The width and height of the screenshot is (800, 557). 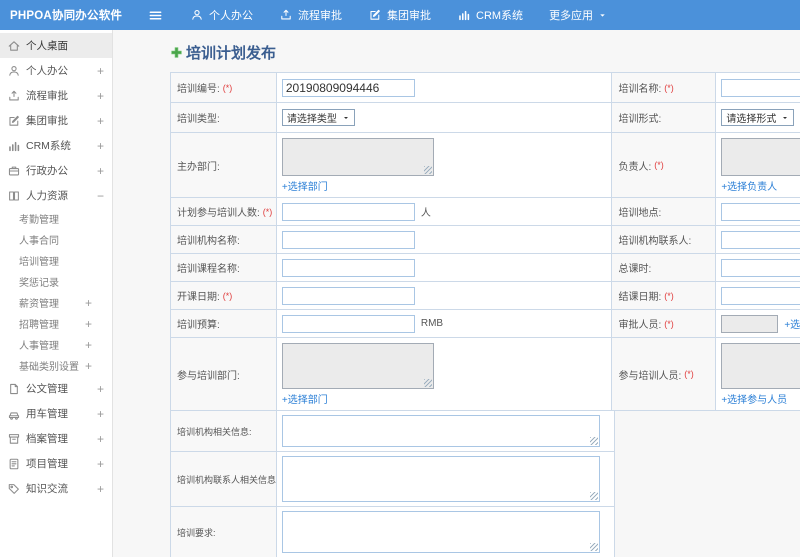 I want to click on nav-item-3: 集团审批, so click(x=399, y=15).